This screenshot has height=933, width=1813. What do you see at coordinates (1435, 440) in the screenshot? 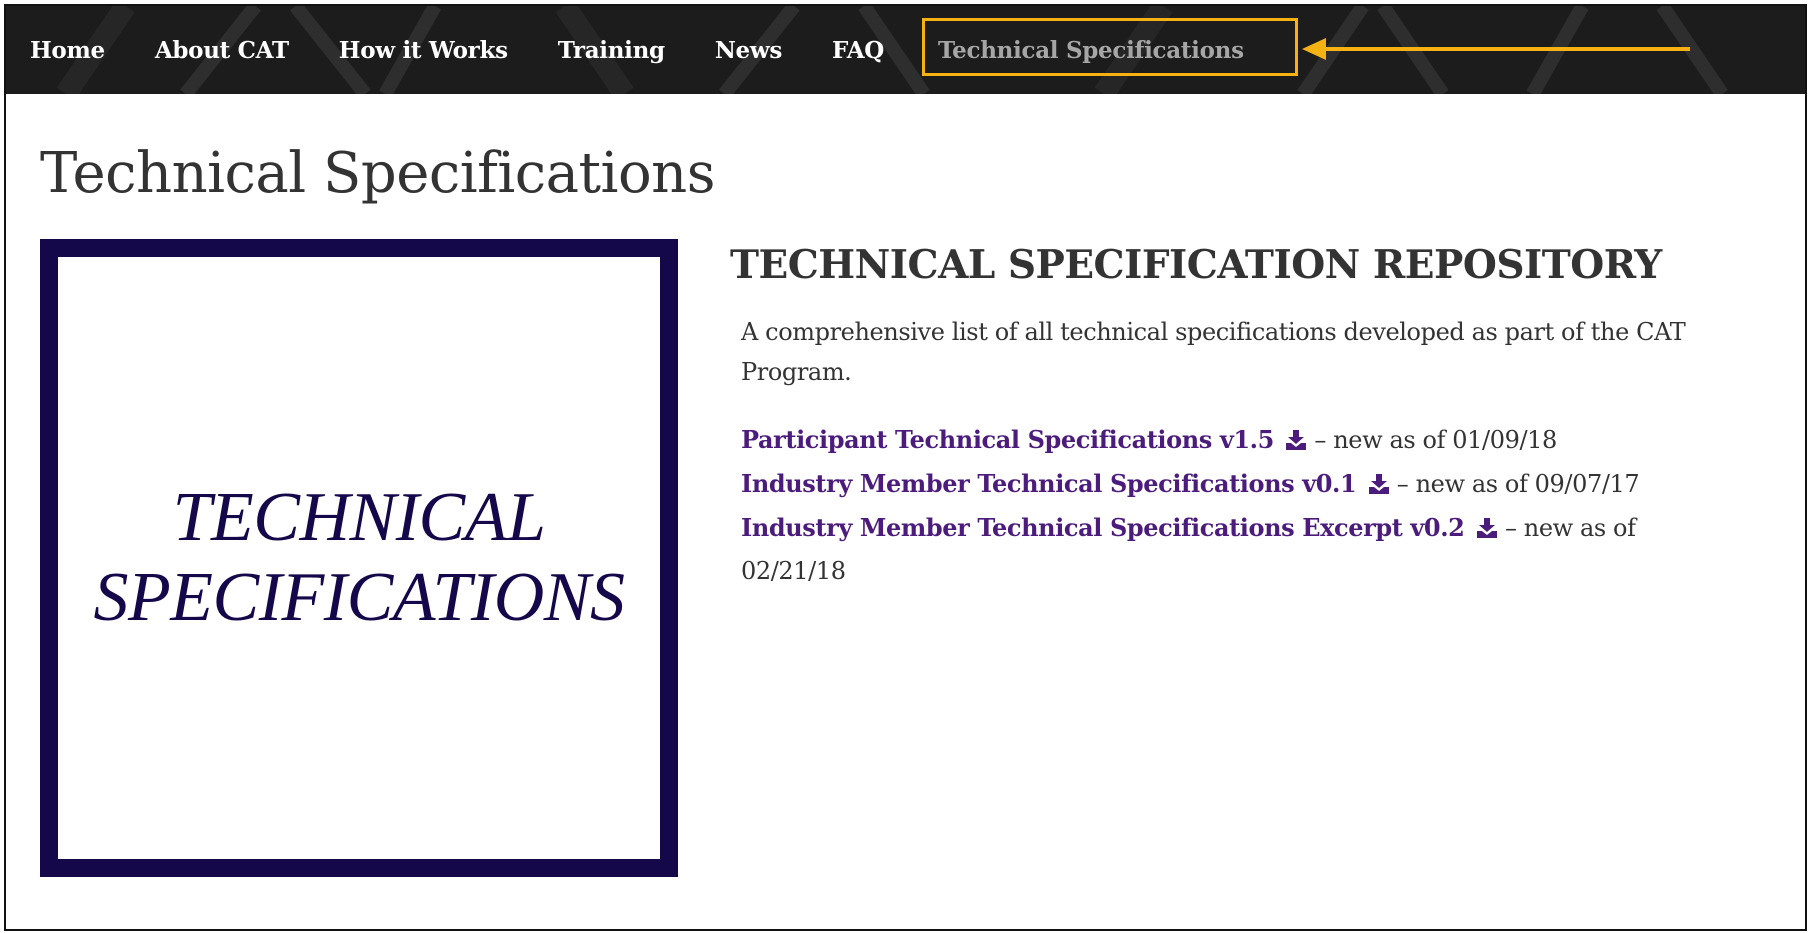
I see `document-date-note: – new as of 01/09/18` at bounding box center [1435, 440].